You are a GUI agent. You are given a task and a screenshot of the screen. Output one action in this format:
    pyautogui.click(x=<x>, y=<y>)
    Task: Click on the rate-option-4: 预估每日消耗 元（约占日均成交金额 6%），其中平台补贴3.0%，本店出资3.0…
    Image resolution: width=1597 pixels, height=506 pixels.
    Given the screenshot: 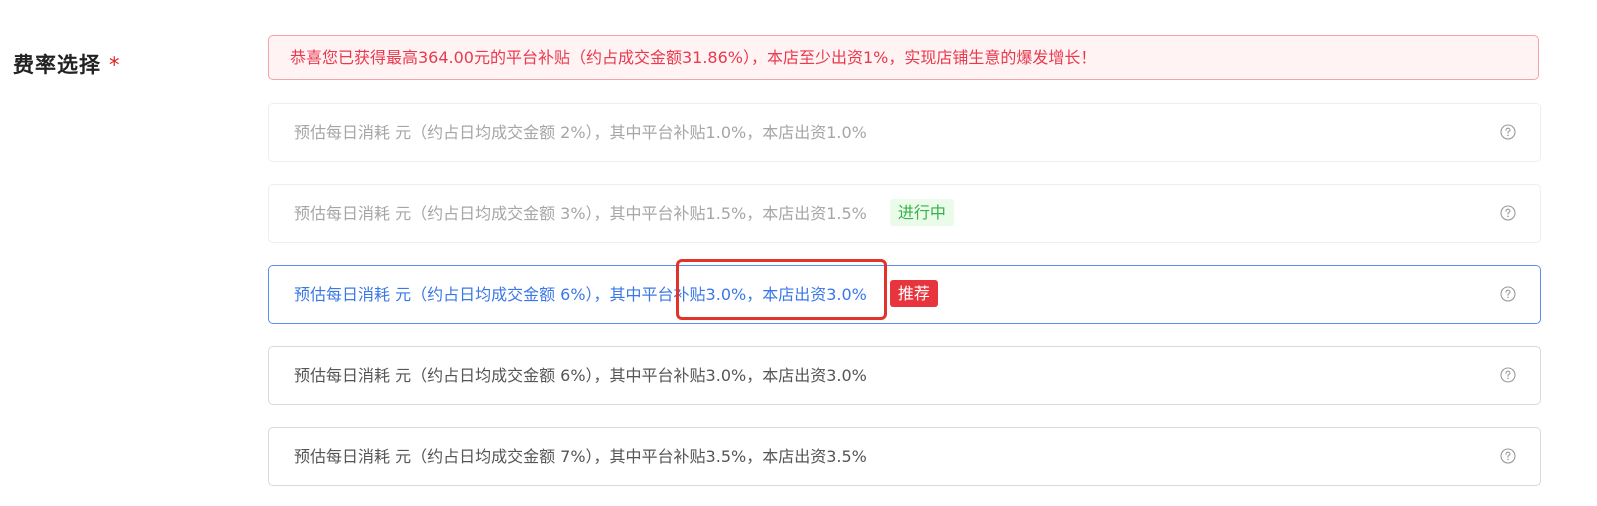 What is the action you would take?
    pyautogui.click(x=904, y=375)
    